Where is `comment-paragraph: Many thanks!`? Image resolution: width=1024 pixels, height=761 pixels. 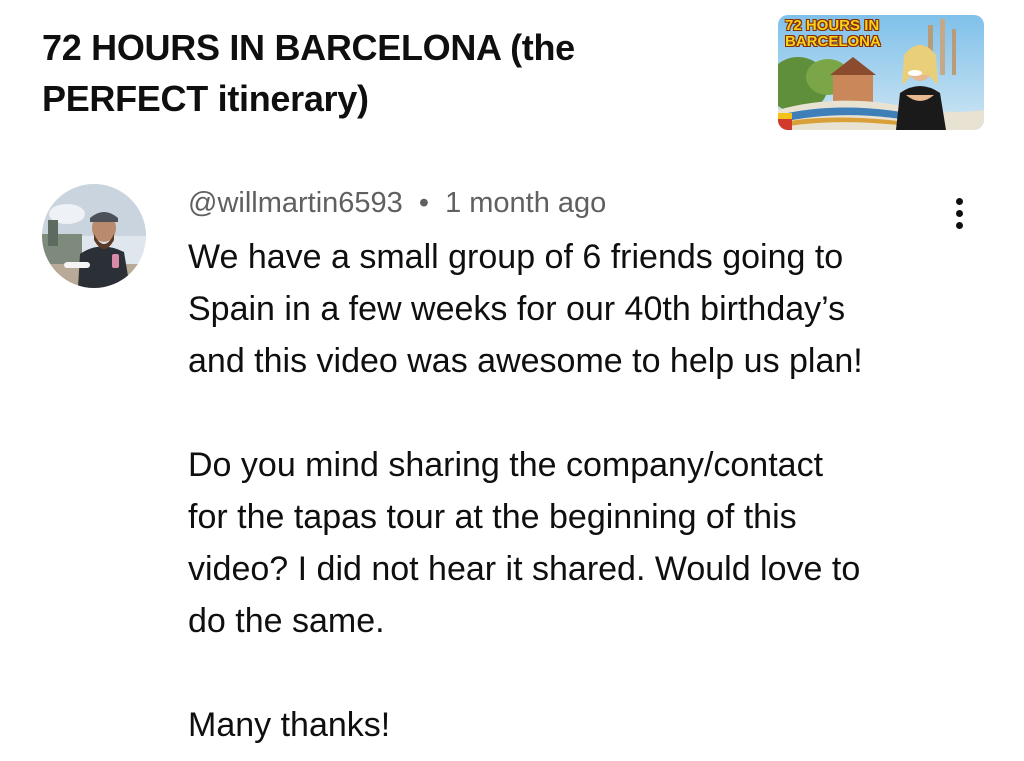
comment-paragraph: Many thanks! is located at coordinates (289, 725).